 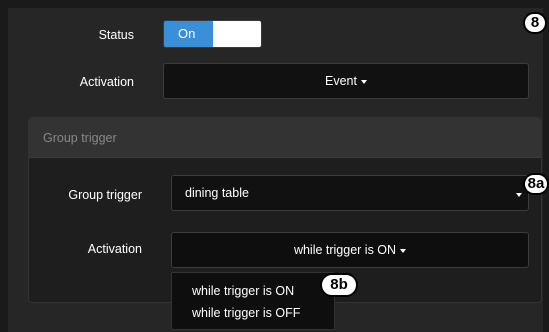 What do you see at coordinates (339, 285) in the screenshot?
I see `callout-badge-8b: 8b` at bounding box center [339, 285].